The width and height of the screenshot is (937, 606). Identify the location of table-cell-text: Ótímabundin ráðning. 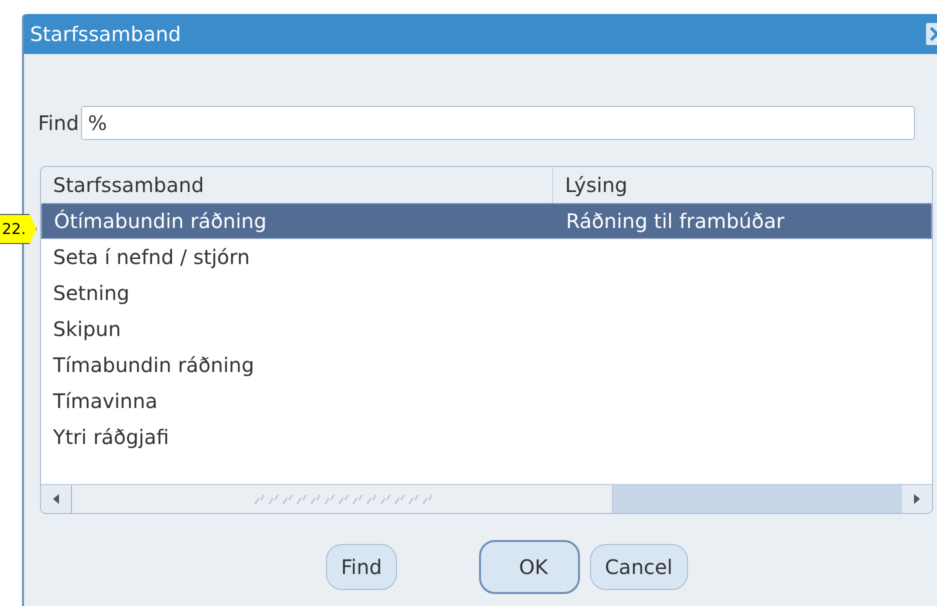
(160, 221).